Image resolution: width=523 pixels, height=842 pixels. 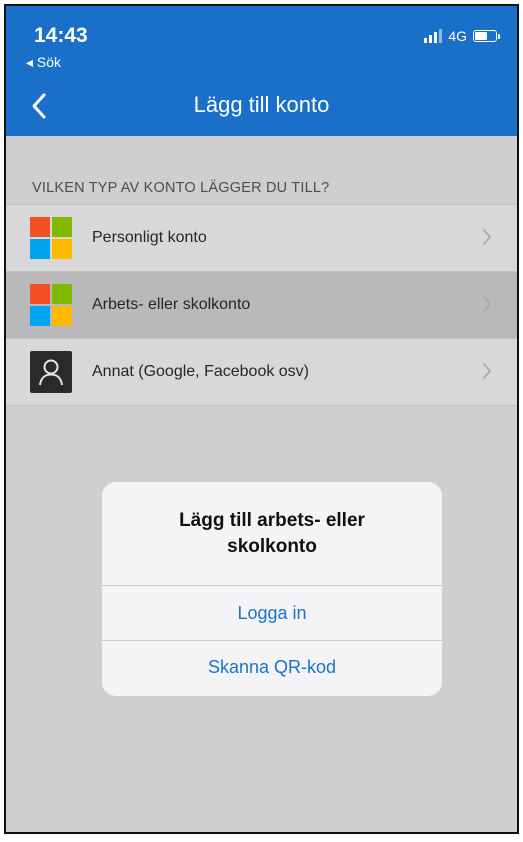 I want to click on account-option-label: Personligt konto, so click(x=149, y=237).